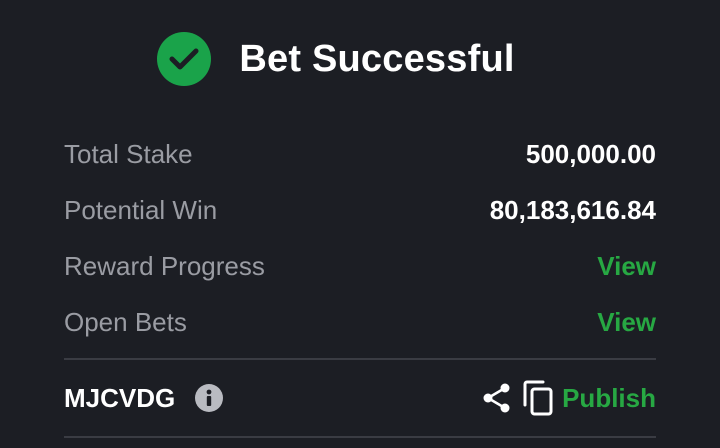 This screenshot has width=720, height=448. Describe the element at coordinates (497, 398) in the screenshot. I see `share-icon` at that location.